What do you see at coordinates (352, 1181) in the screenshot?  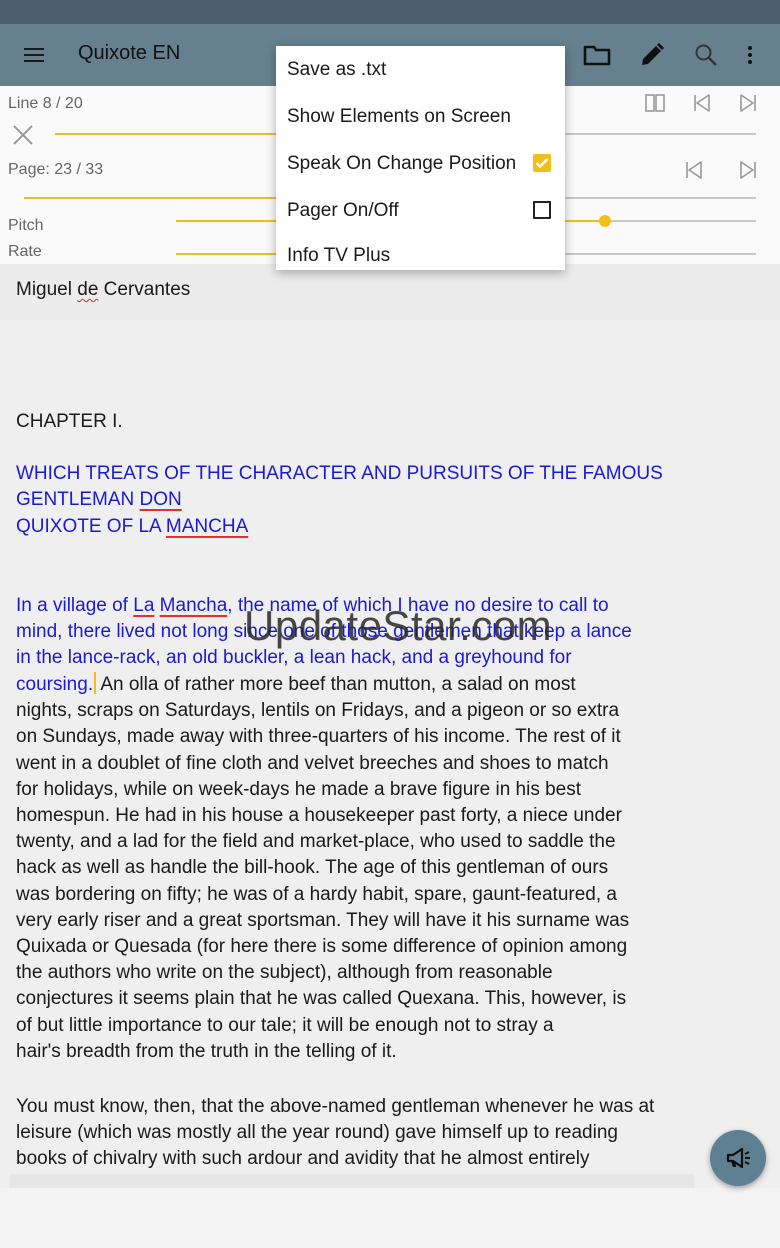 I see `bottom-strip` at bounding box center [352, 1181].